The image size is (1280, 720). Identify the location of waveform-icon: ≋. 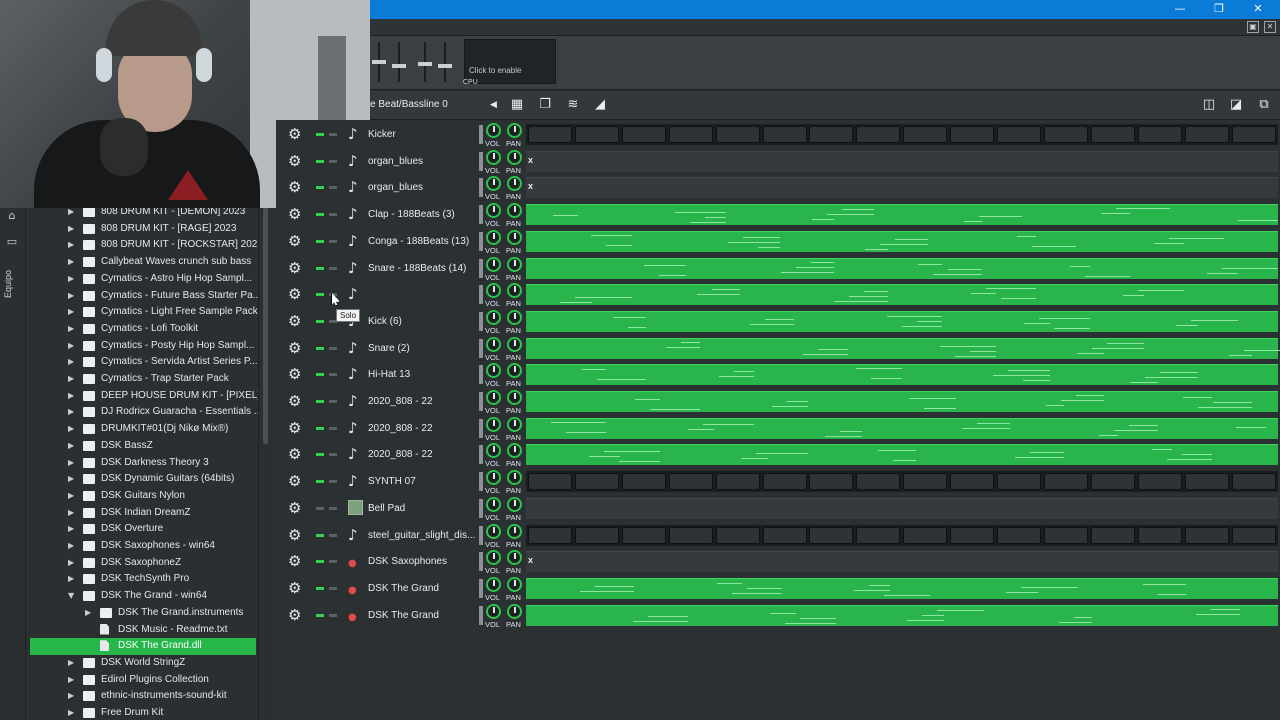
(573, 105).